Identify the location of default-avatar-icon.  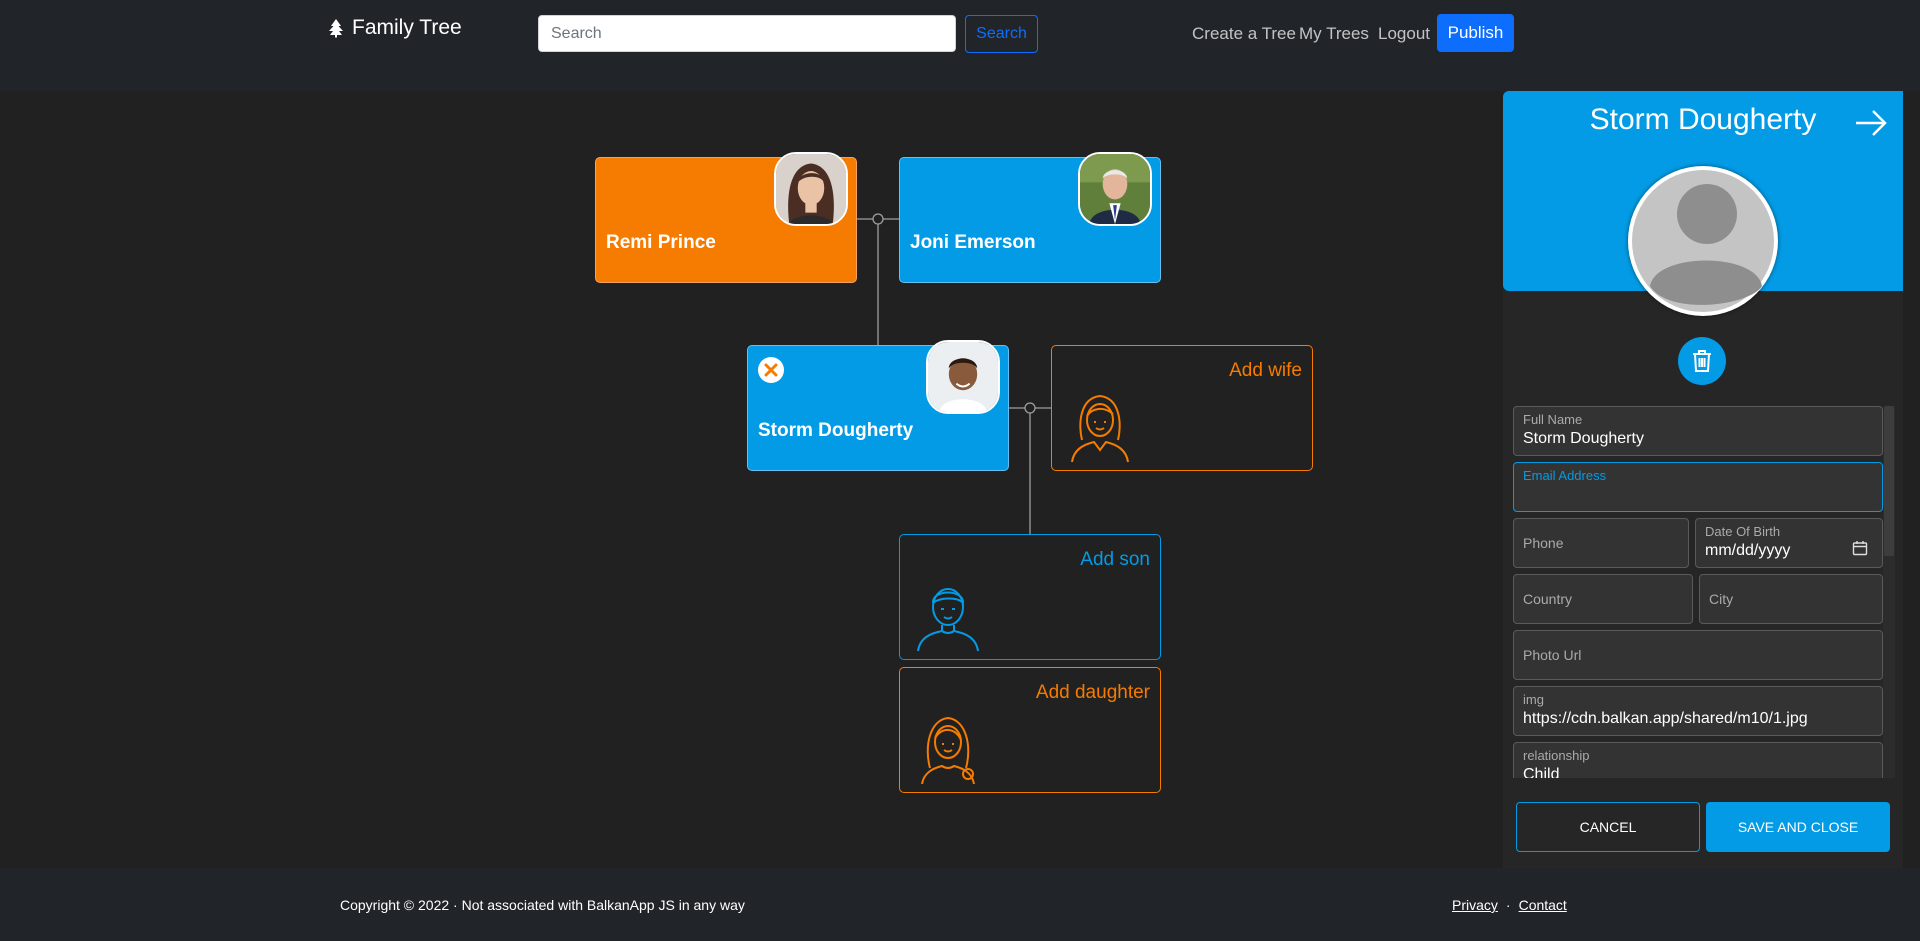
(1703, 241).